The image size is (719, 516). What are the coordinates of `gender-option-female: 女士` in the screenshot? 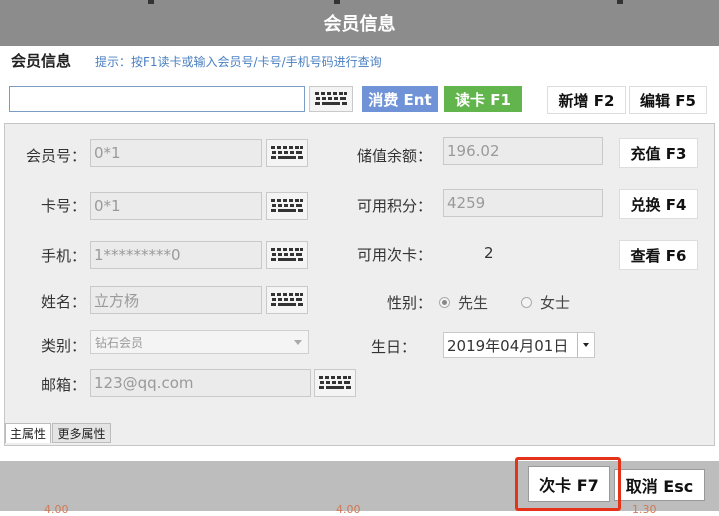 It's located at (555, 303).